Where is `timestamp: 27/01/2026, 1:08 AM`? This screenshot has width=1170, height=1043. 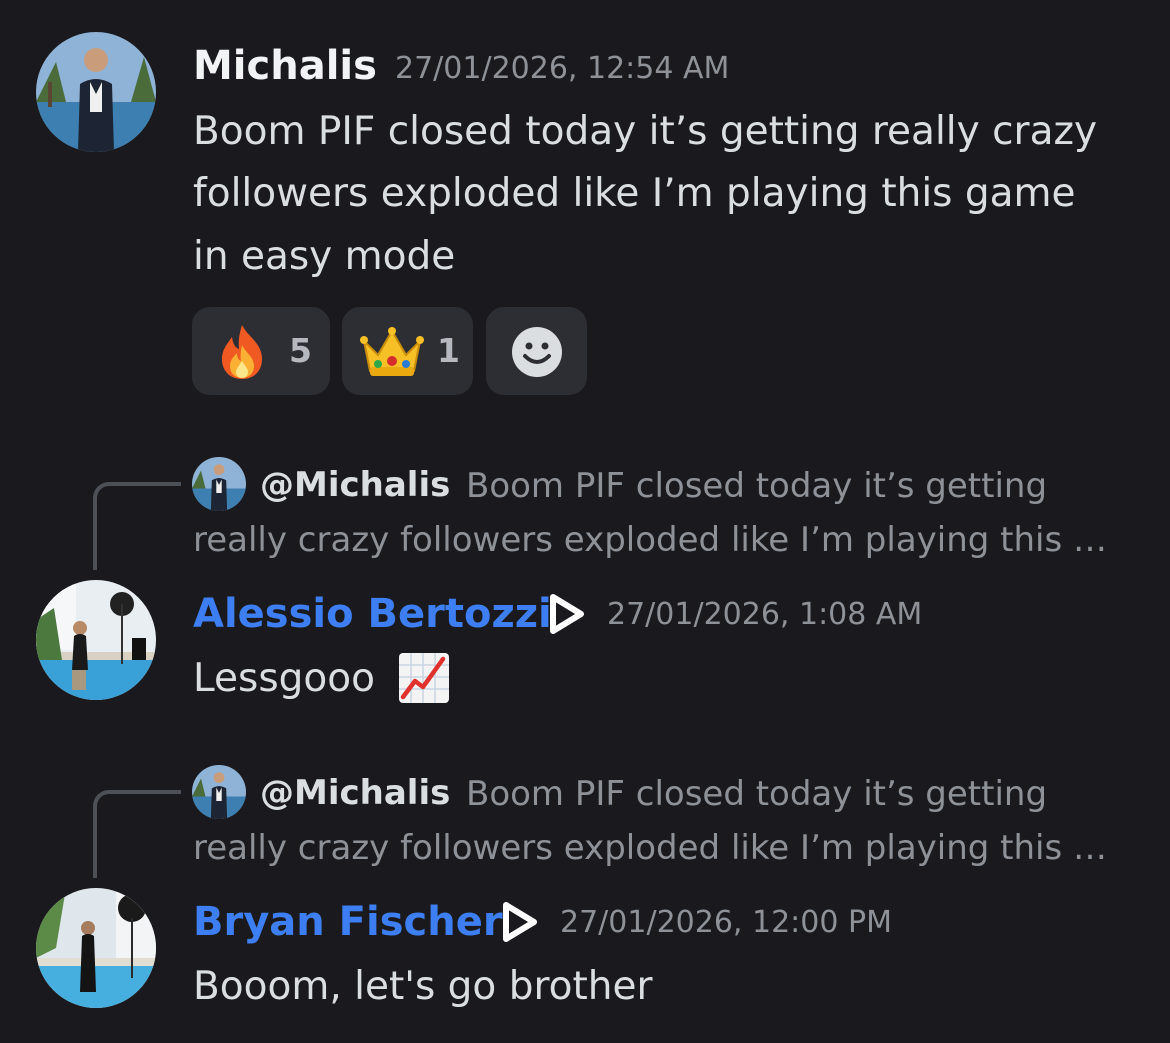 timestamp: 27/01/2026, 1:08 AM is located at coordinates (765, 614).